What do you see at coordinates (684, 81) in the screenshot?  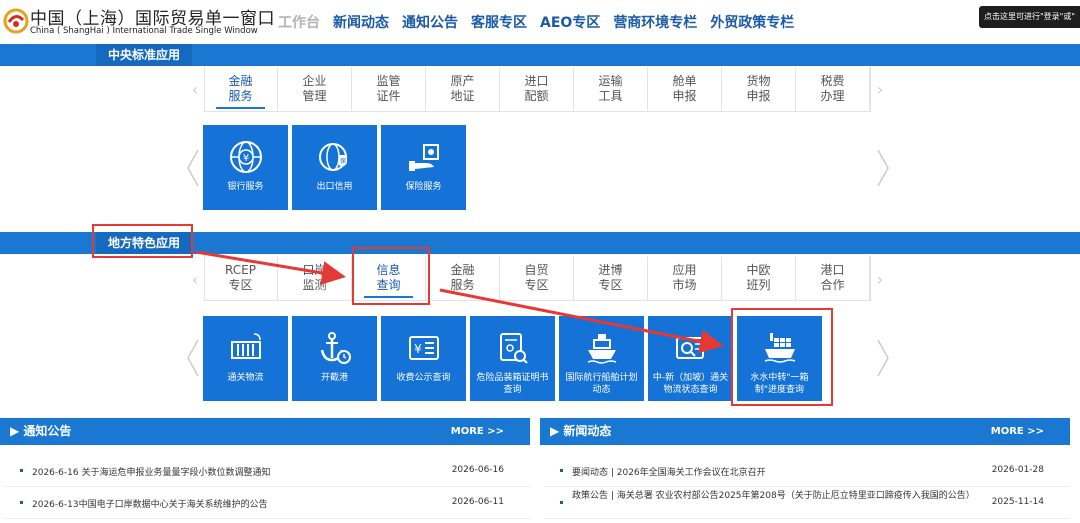 I see `tab-label: 舱单` at bounding box center [684, 81].